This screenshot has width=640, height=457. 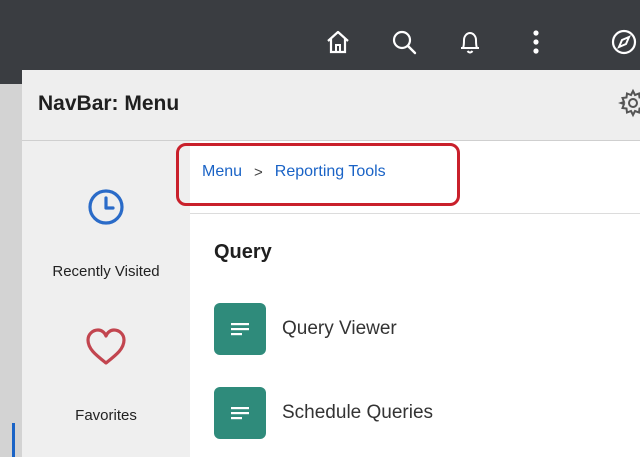 What do you see at coordinates (339, 328) in the screenshot?
I see `tile-label: Query Viewer` at bounding box center [339, 328].